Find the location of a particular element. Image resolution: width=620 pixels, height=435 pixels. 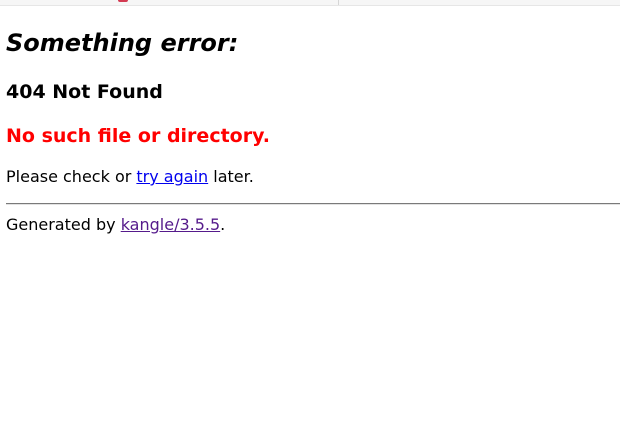

footer-suffix: . is located at coordinates (223, 224).